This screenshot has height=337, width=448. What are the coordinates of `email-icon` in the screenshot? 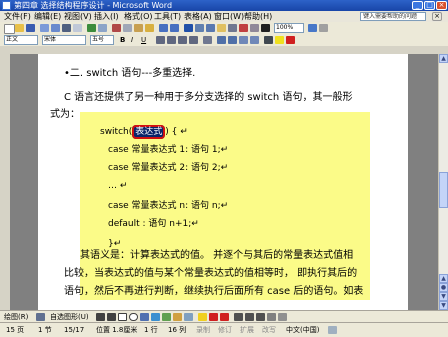 It's located at (55, 28).